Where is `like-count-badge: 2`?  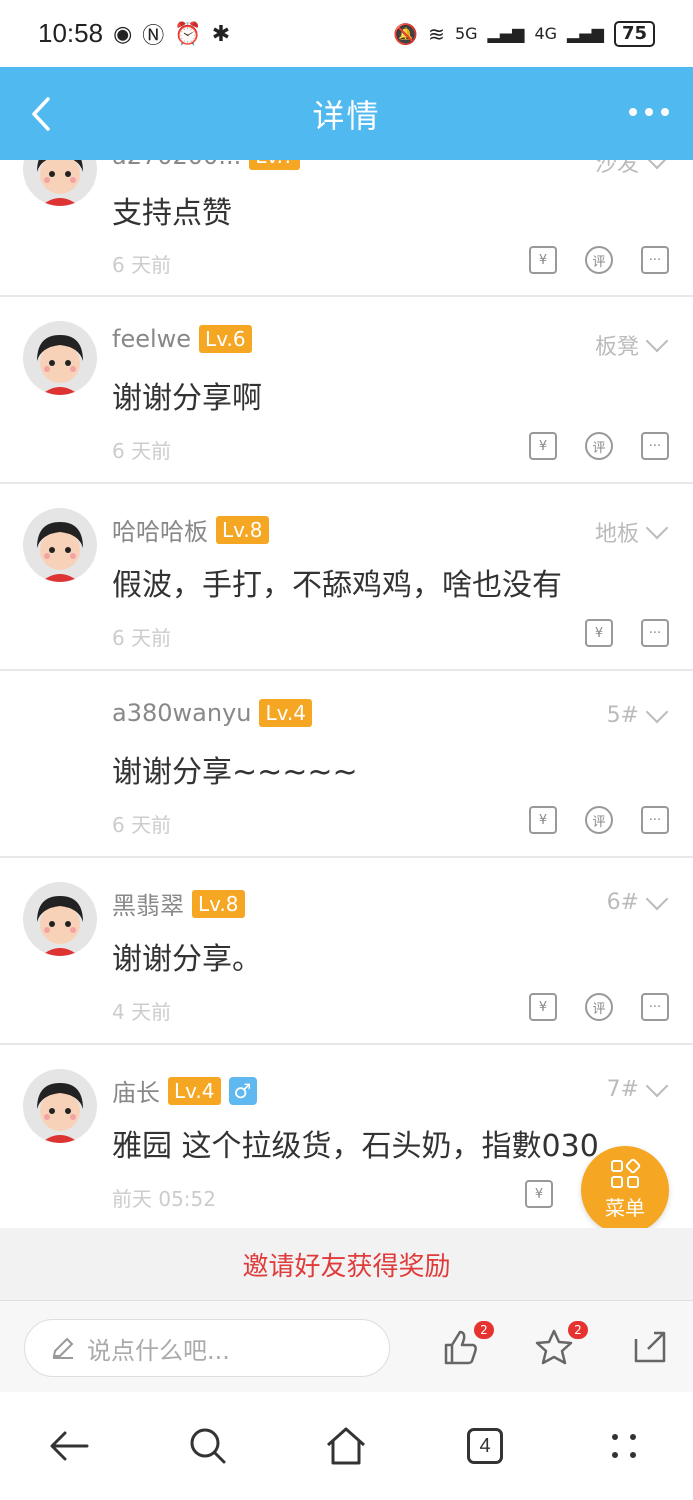 like-count-badge: 2 is located at coordinates (484, 1330).